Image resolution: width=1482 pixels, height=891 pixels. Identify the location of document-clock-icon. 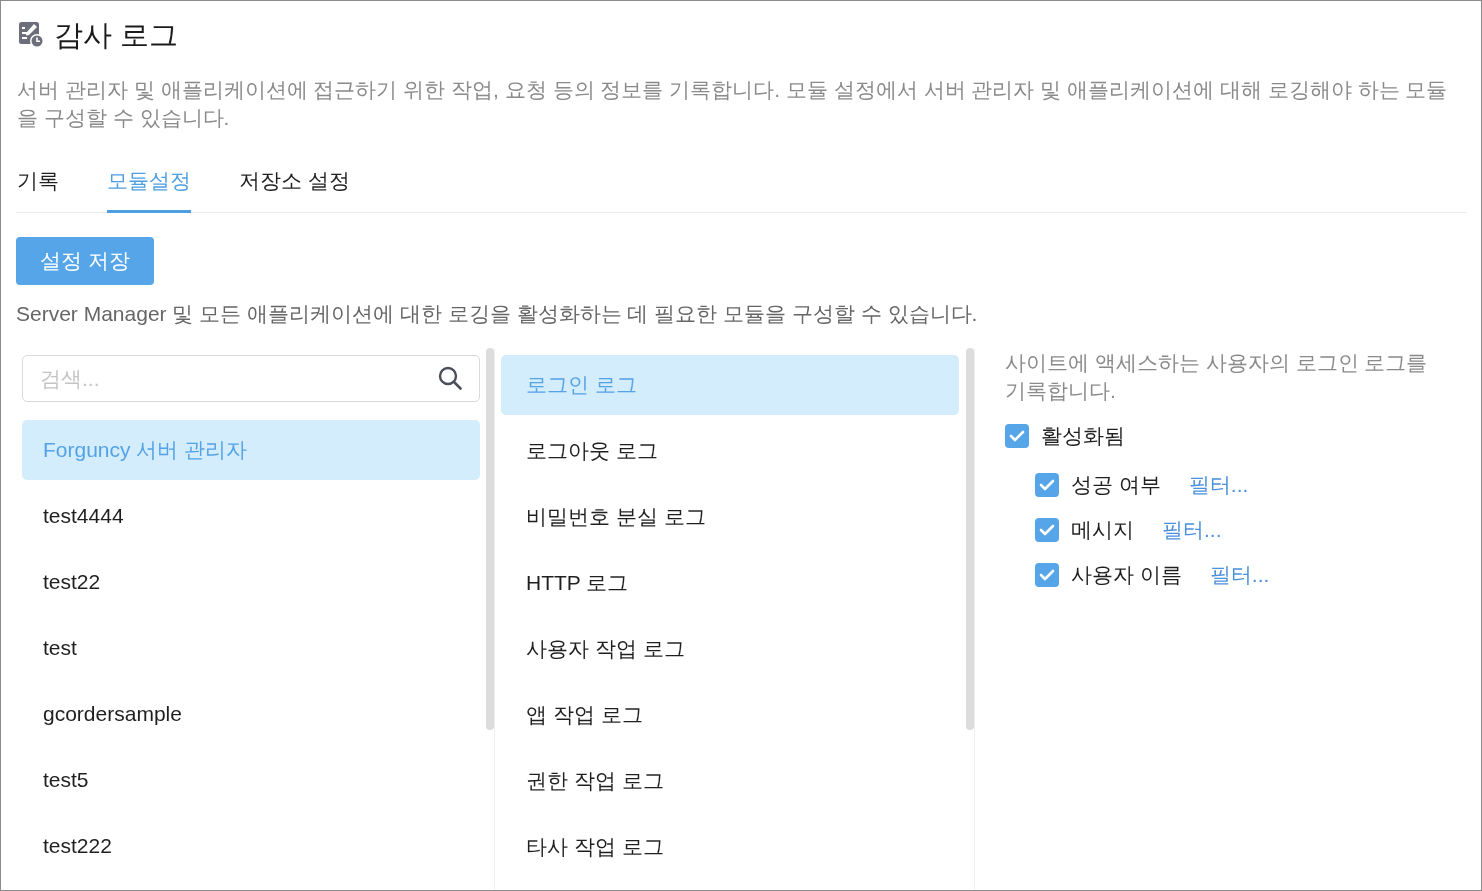
(31, 35).